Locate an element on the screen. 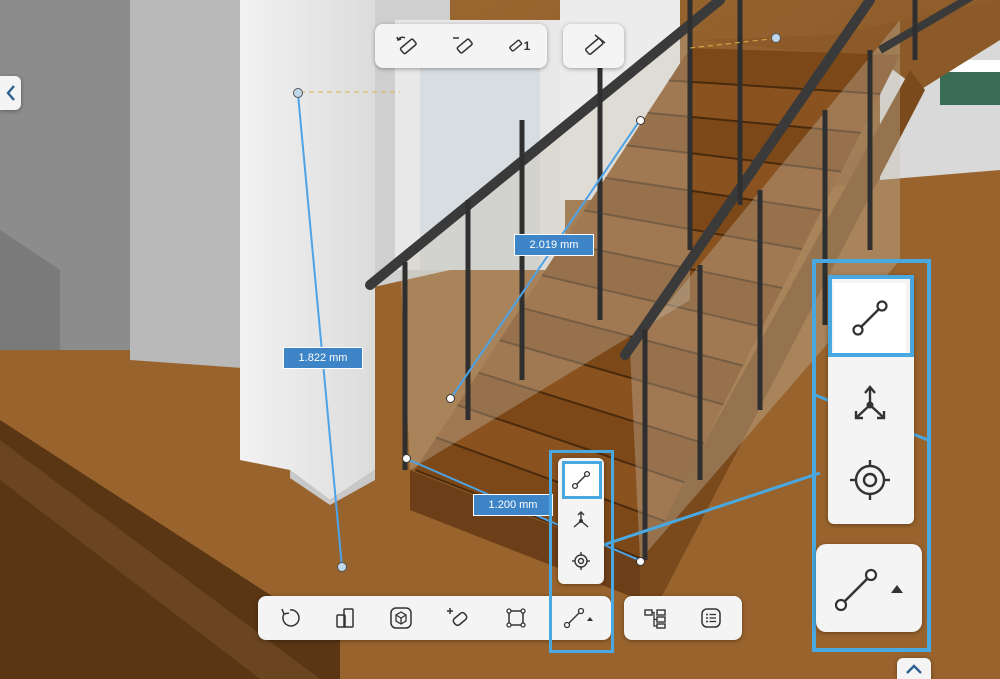  ruler-count-icon is located at coordinates (515, 45).